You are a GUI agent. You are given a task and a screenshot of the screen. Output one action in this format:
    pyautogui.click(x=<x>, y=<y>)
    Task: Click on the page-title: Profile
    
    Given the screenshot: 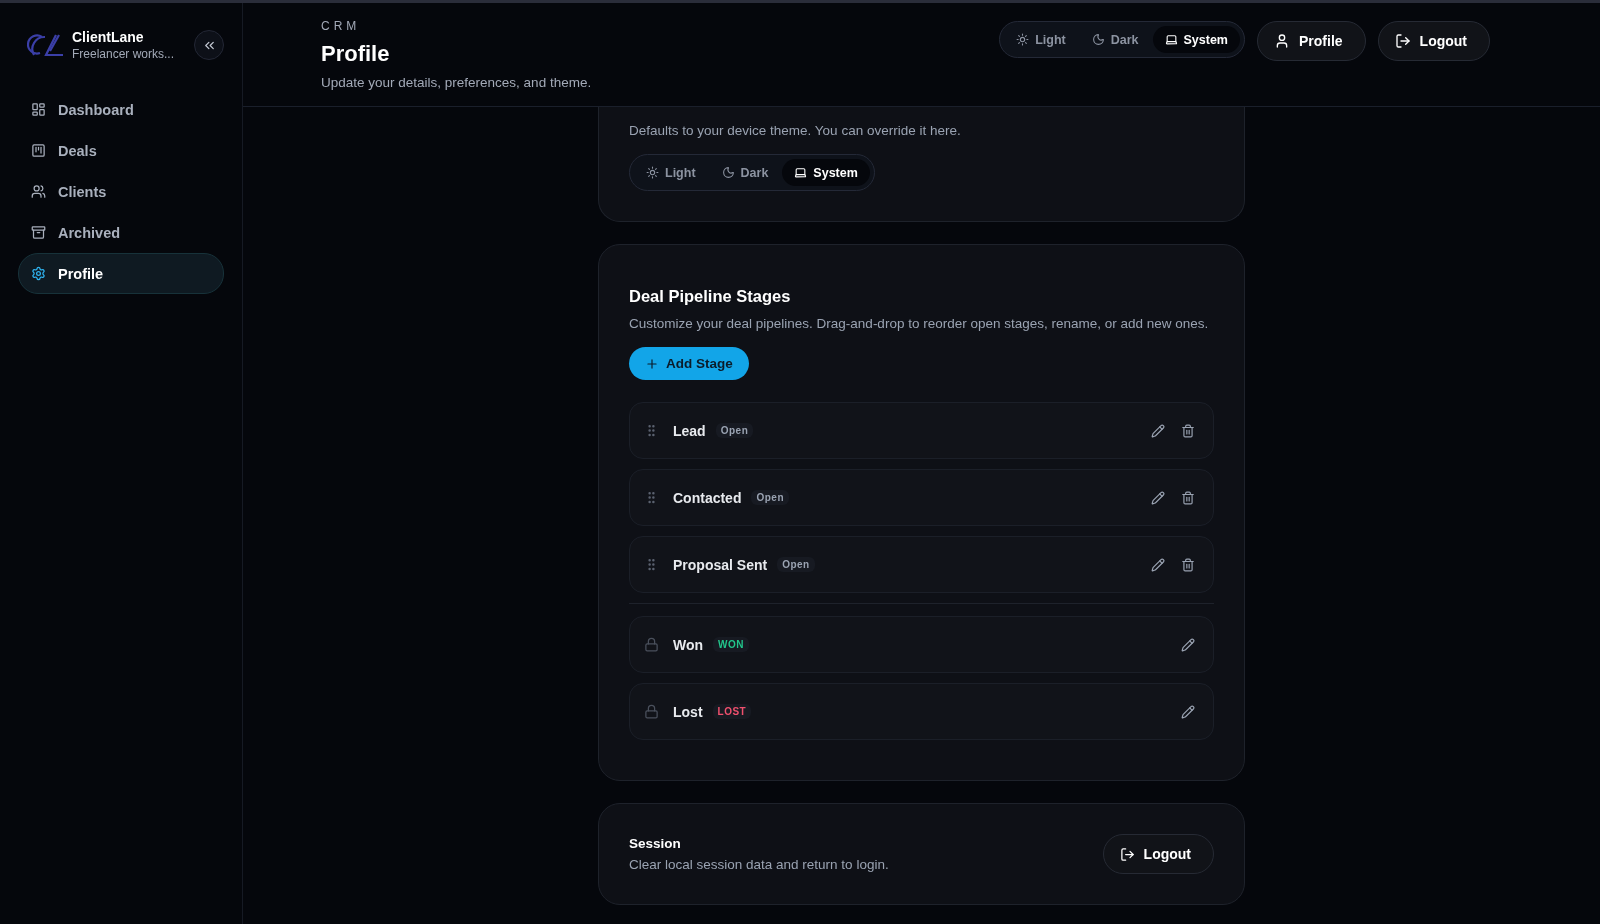 What is the action you would take?
    pyautogui.click(x=356, y=54)
    